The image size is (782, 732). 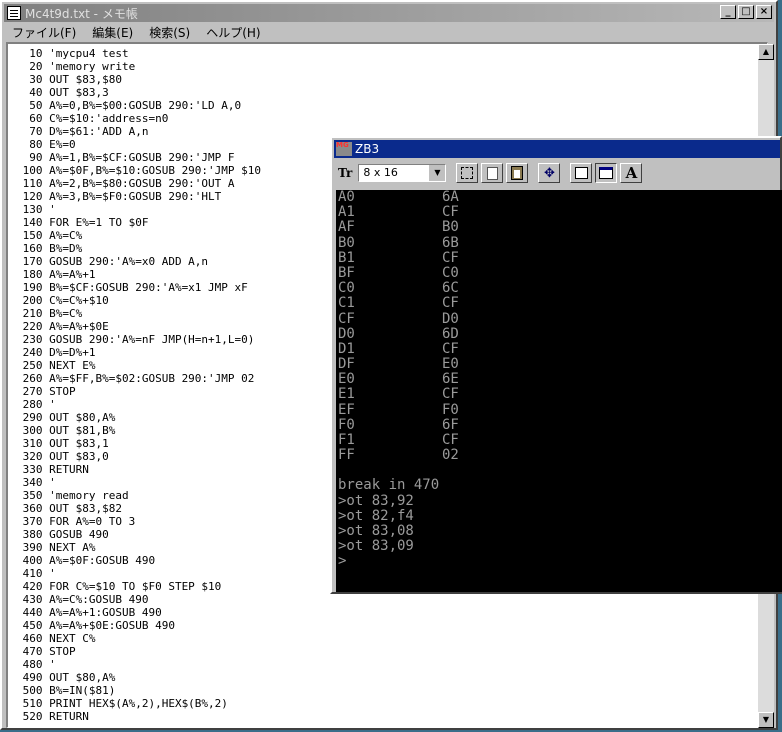 I want to click on dump-row: F0 6F, so click(x=559, y=424).